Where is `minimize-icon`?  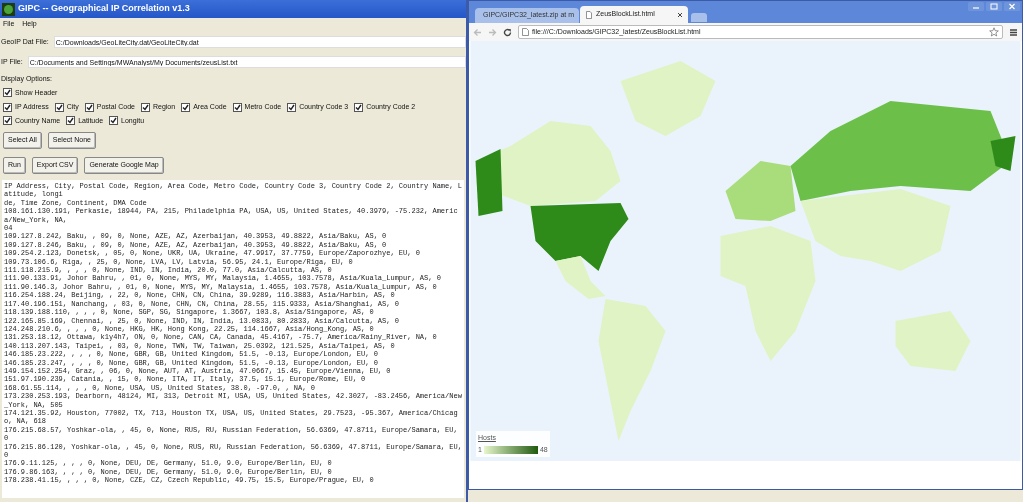 minimize-icon is located at coordinates (976, 6).